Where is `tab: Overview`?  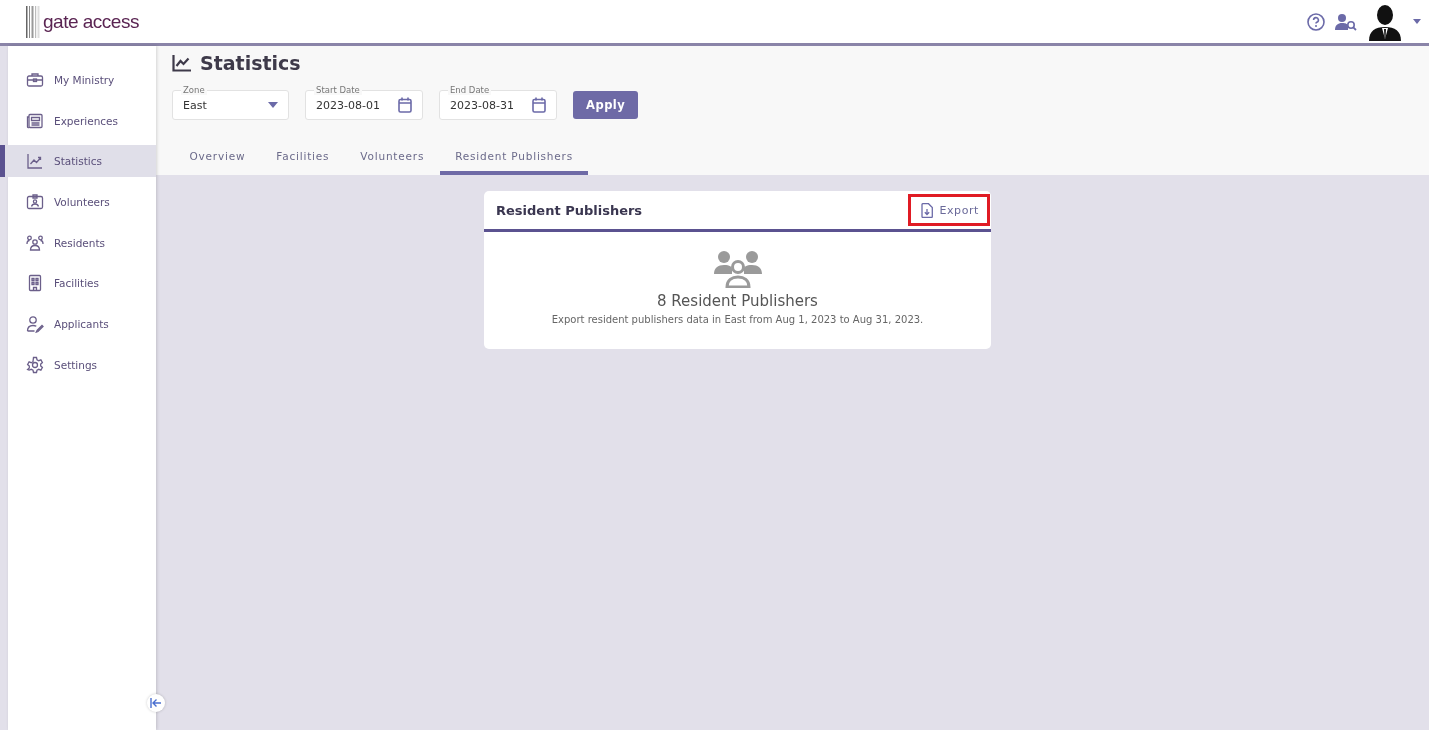 tab: Overview is located at coordinates (217, 159).